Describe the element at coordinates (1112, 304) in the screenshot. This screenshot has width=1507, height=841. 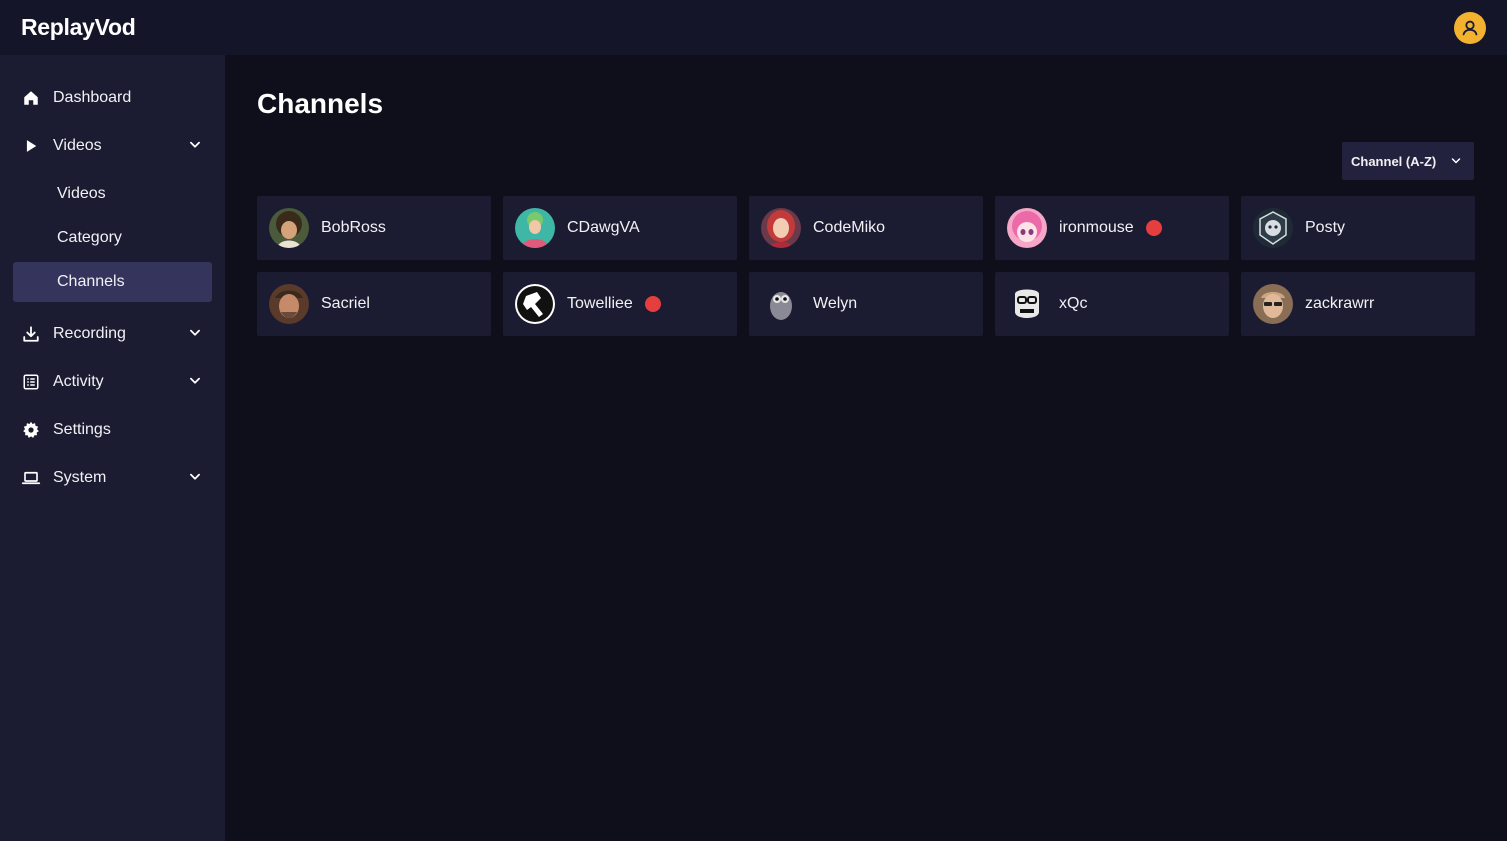
I see `channel-card-xqc: xQc` at that location.